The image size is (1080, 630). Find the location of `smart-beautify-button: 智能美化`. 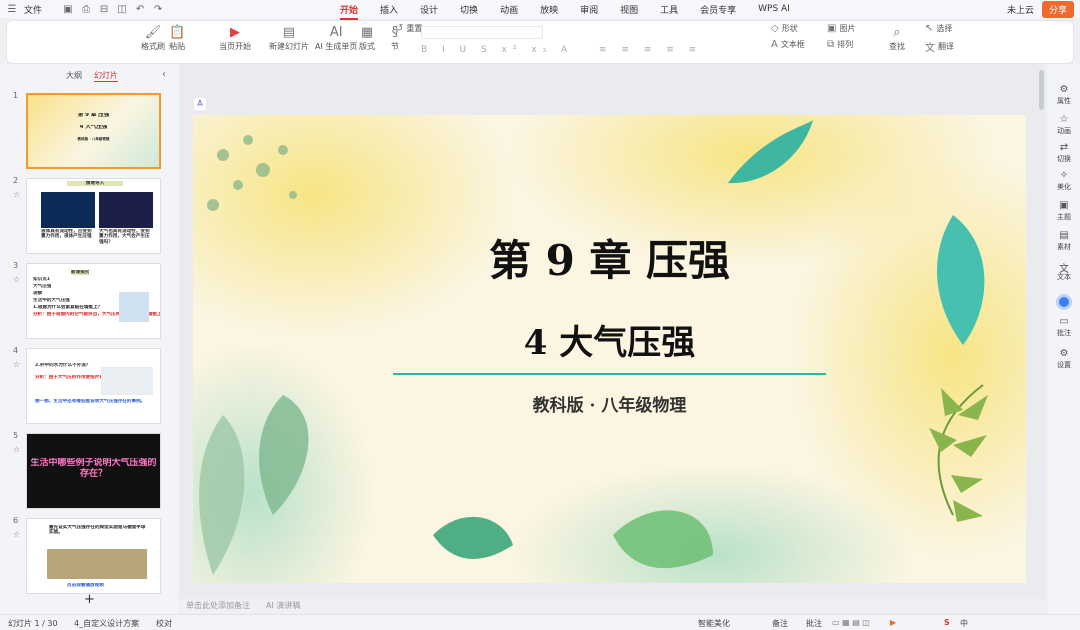

smart-beautify-button: 智能美化 is located at coordinates (714, 623).